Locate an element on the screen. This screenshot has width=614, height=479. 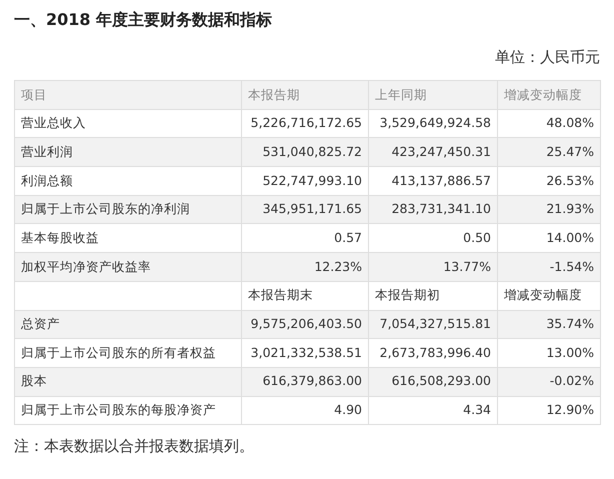
table-cell: 9,575,206,403.50 is located at coordinates (305, 324).